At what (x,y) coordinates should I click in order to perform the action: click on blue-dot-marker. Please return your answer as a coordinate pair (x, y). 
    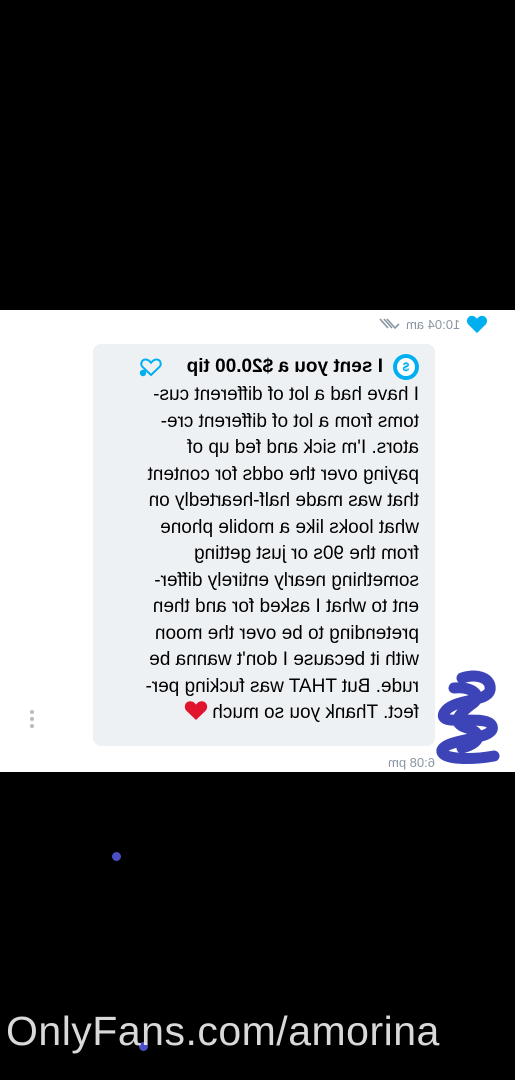
    Looking at the image, I should click on (116, 856).